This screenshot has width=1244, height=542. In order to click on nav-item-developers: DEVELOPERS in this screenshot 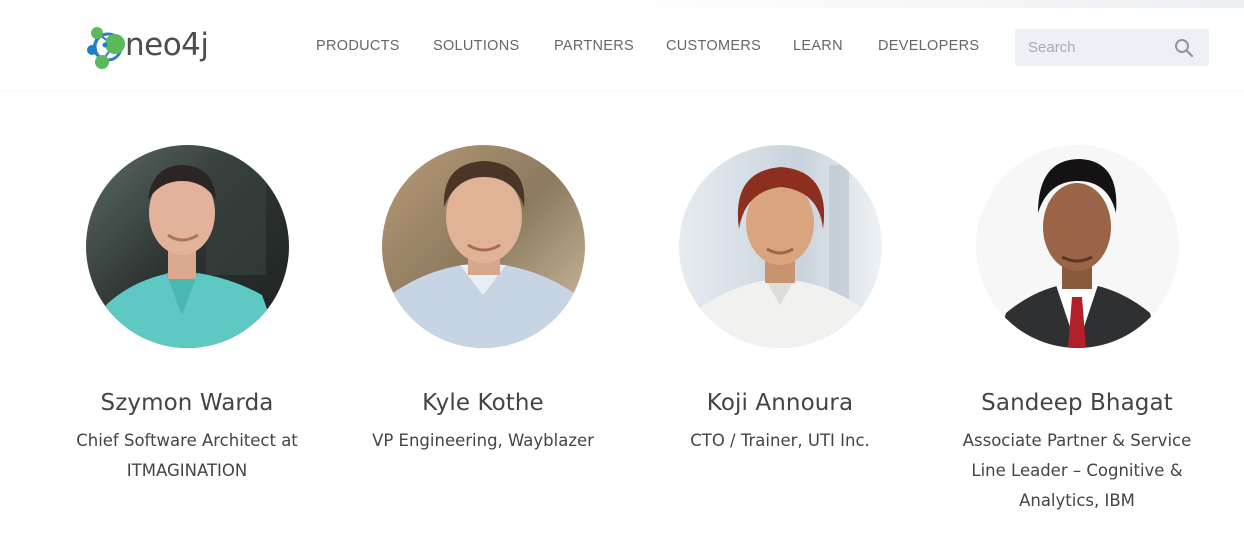, I will do `click(928, 46)`.